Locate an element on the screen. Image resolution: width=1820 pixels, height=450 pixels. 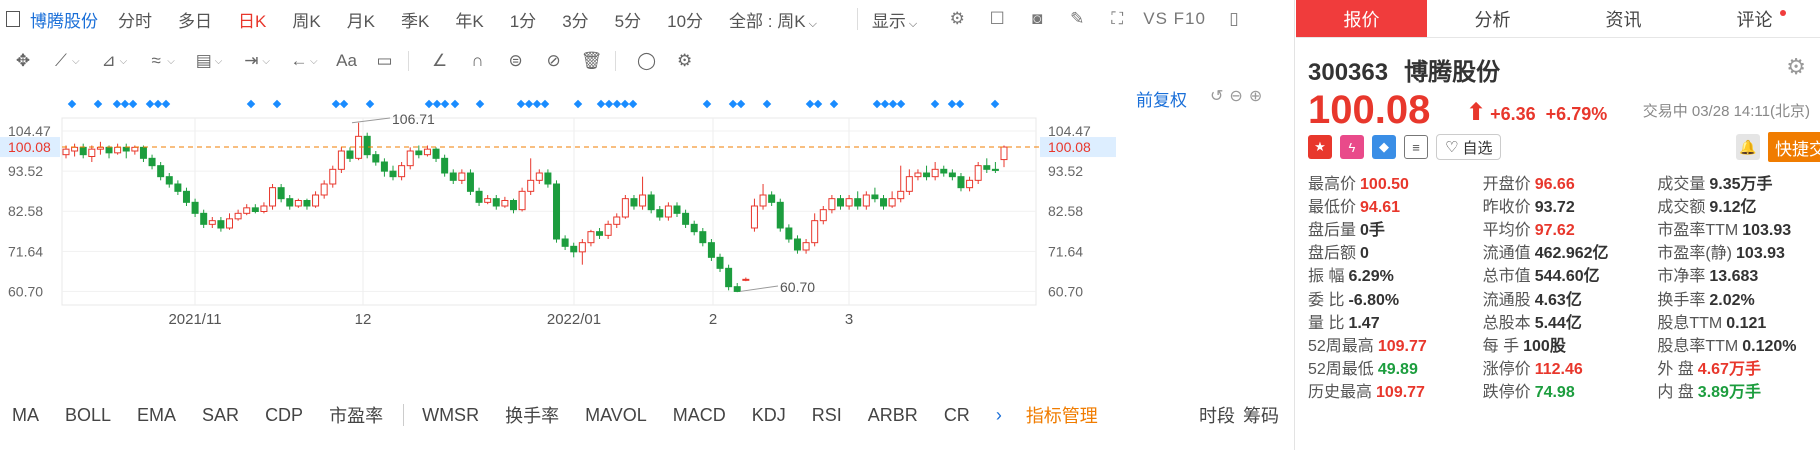
y-tick-label-right: 60.70 is located at coordinates (1065, 291).